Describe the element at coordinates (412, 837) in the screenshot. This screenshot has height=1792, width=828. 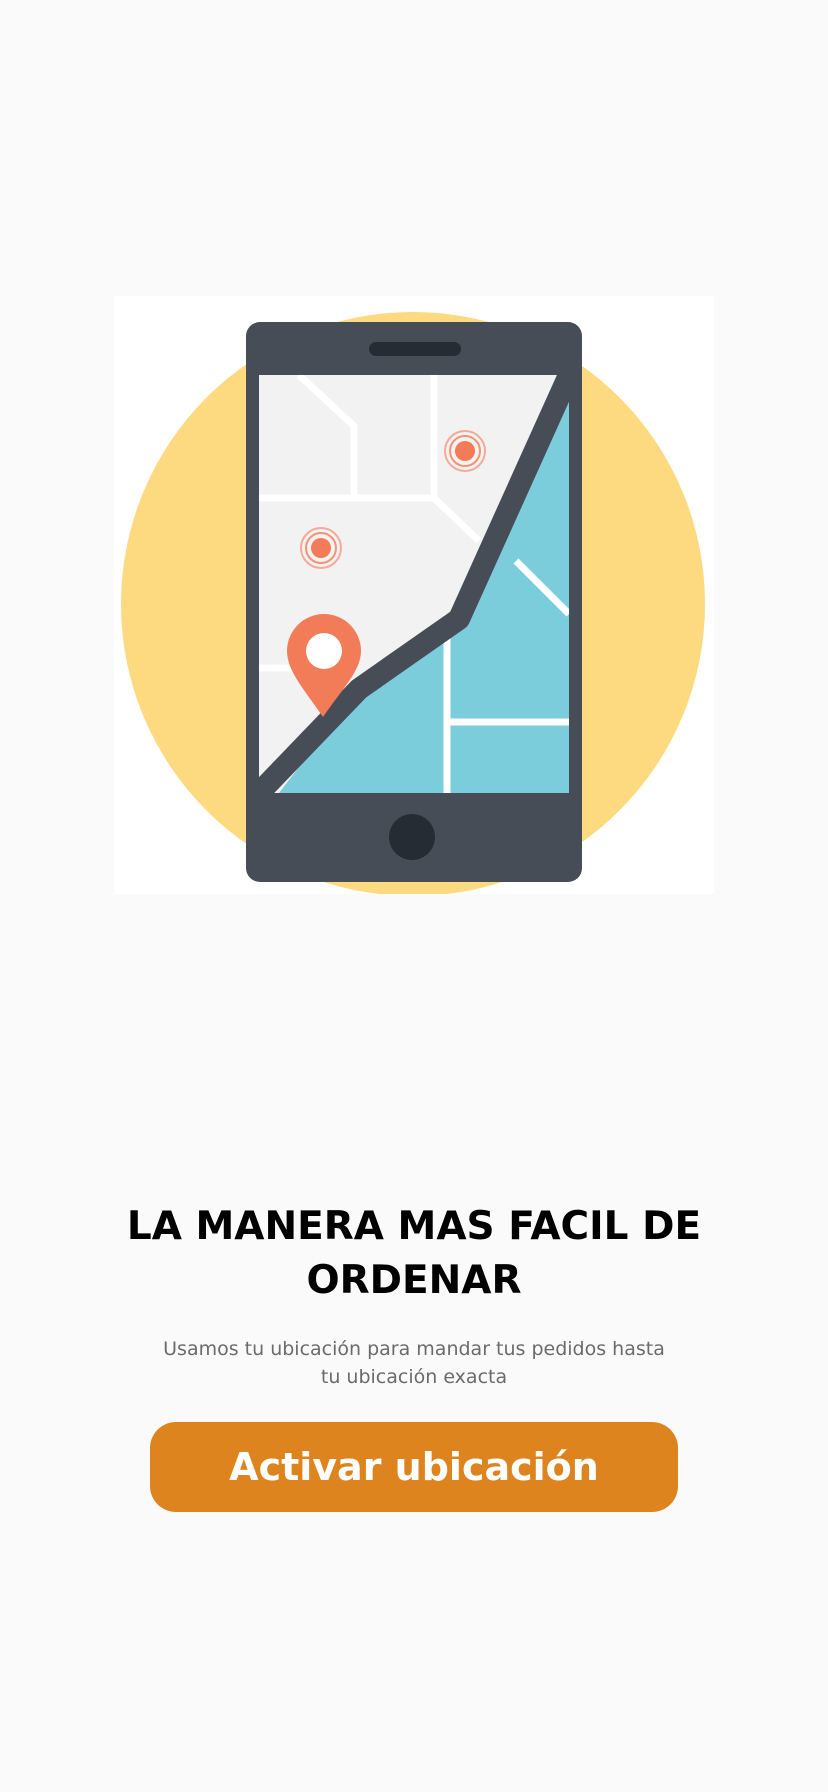
I see `phone-home-button` at that location.